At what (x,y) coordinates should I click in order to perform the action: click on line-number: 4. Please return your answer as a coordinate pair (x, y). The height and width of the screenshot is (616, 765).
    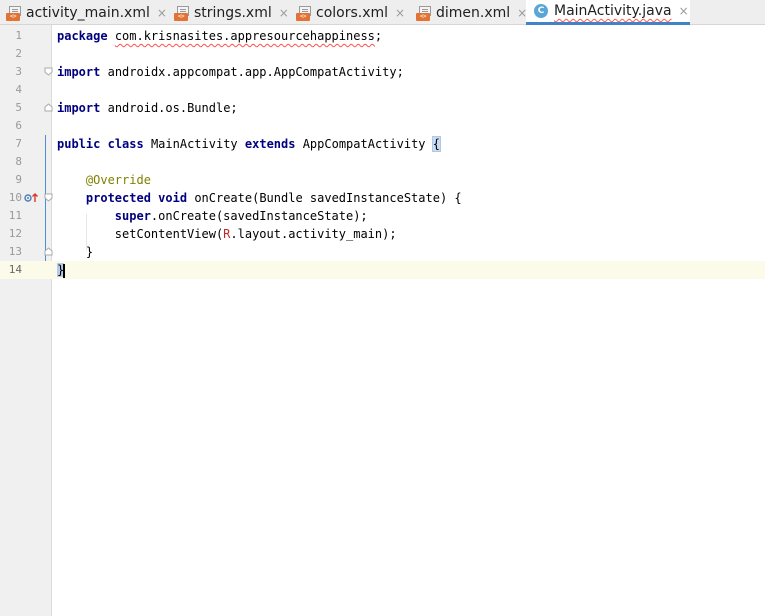
    Looking at the image, I should click on (18, 89).